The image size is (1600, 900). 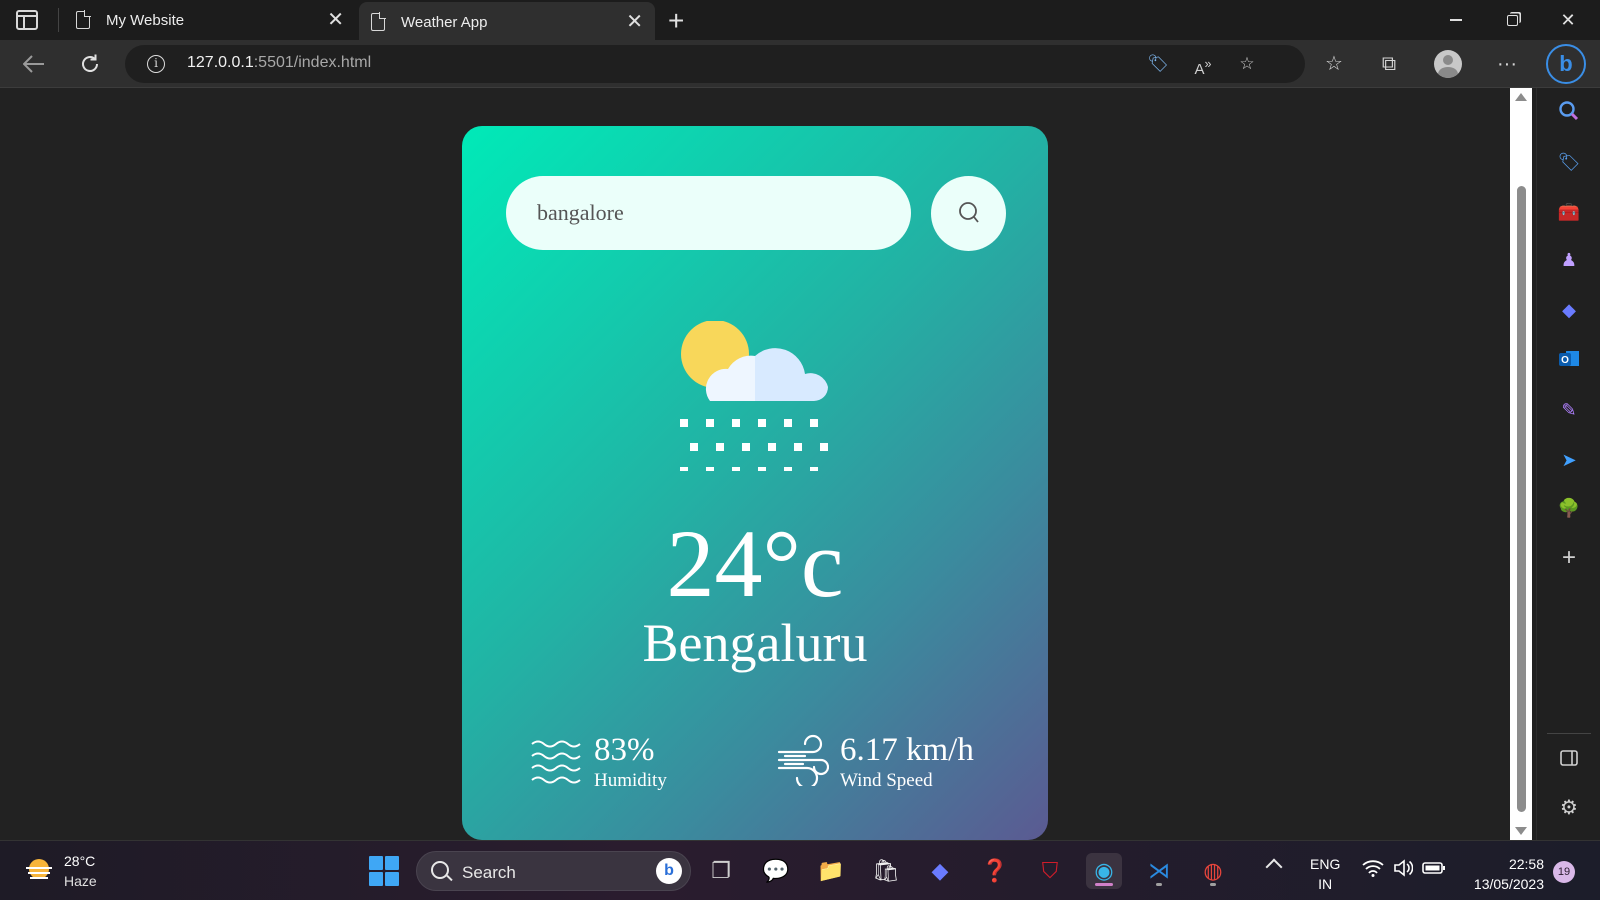 What do you see at coordinates (1104, 884) in the screenshot?
I see `active-app-indicator` at bounding box center [1104, 884].